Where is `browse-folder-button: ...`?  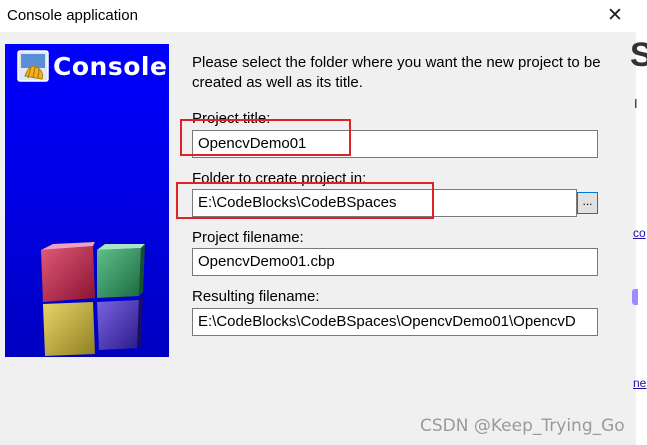 browse-folder-button: ... is located at coordinates (587, 203).